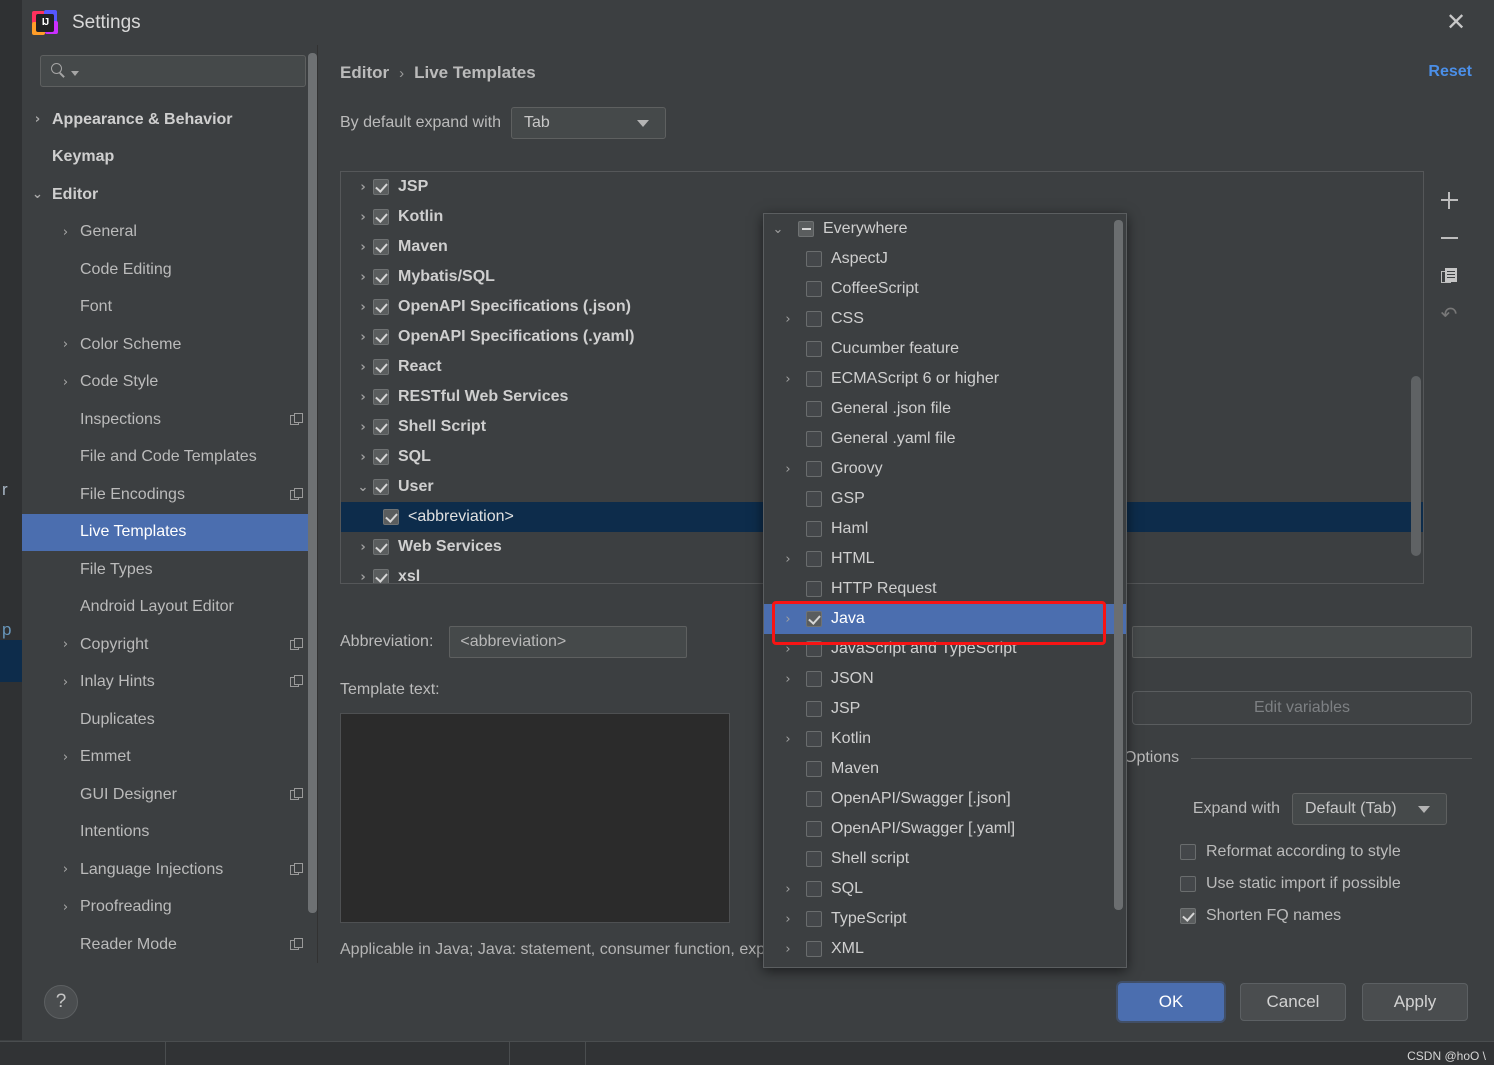  Describe the element at coordinates (945, 859) in the screenshot. I see `list-item: Shell script` at that location.